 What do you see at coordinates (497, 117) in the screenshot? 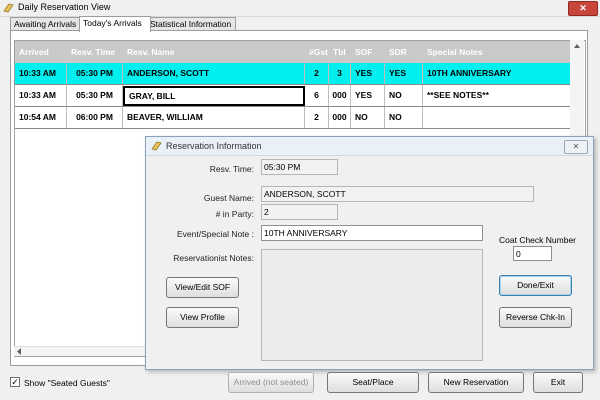
I see `cell-special-notes` at bounding box center [497, 117].